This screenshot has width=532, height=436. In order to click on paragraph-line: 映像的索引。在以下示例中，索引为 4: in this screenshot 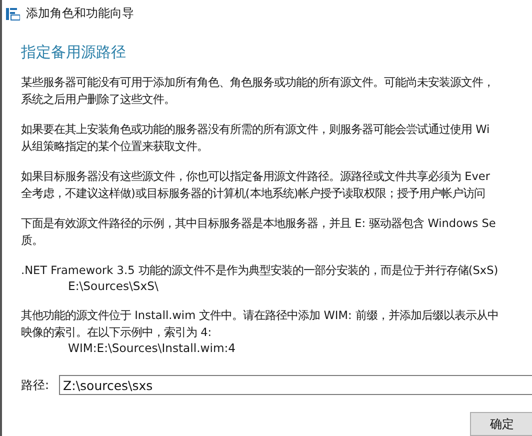, I will do `click(117, 333)`.